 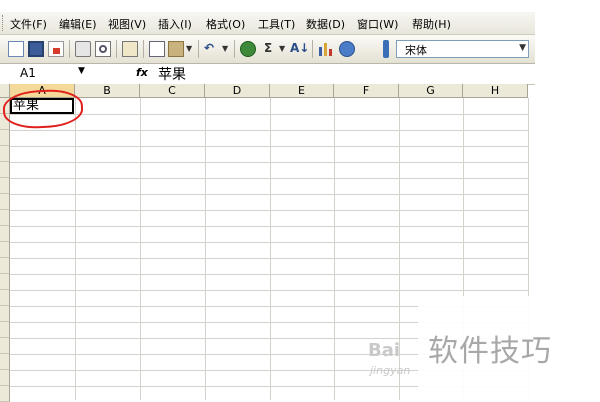 What do you see at coordinates (325, 24) in the screenshot?
I see `menu-data: 数据(D)` at bounding box center [325, 24].